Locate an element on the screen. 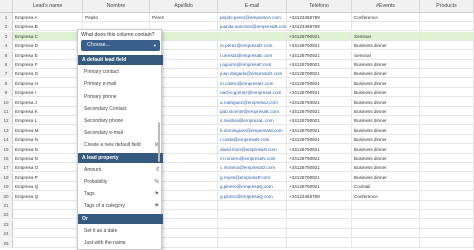 The height and width of the screenshot is (250, 474). row-number: 2 is located at coordinates (6, 27).